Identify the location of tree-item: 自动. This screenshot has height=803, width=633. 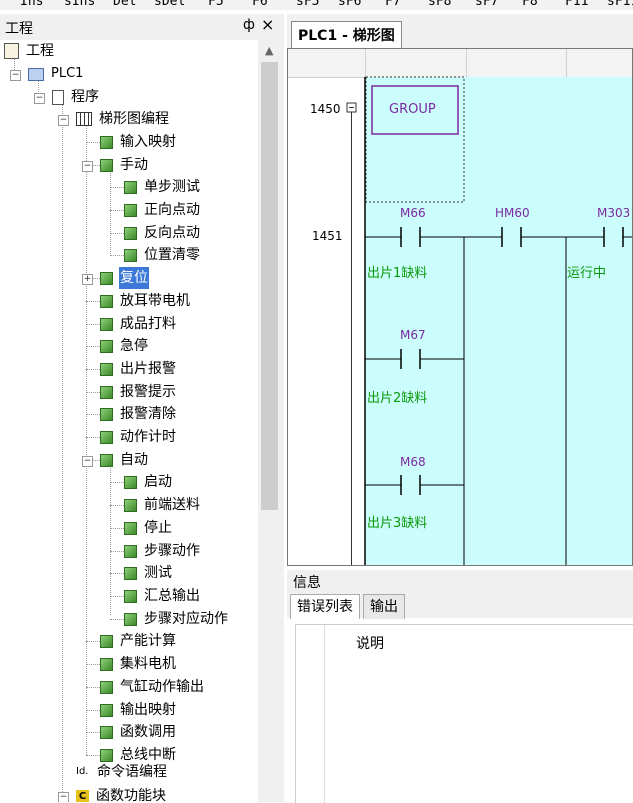
(124, 460).